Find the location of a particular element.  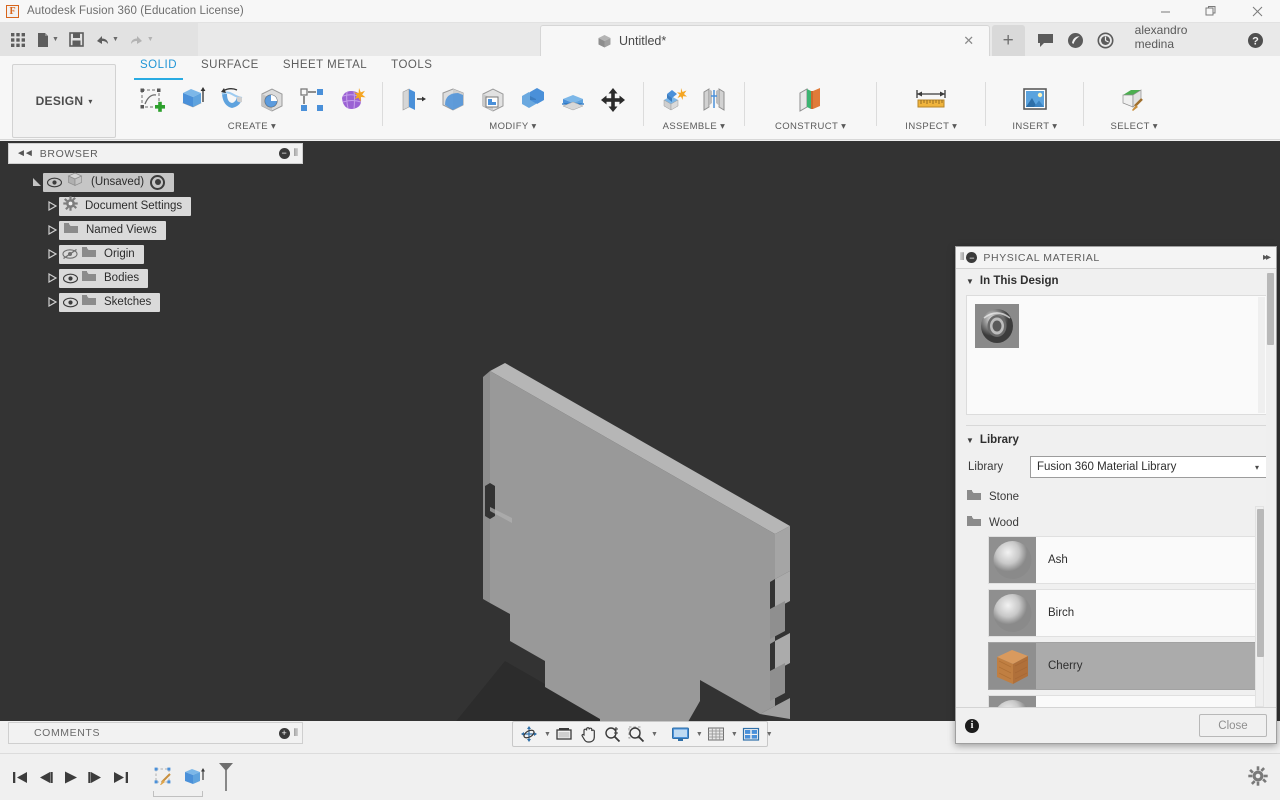

ribbon-group-label-create: CREATE ▾ is located at coordinates (252, 126).